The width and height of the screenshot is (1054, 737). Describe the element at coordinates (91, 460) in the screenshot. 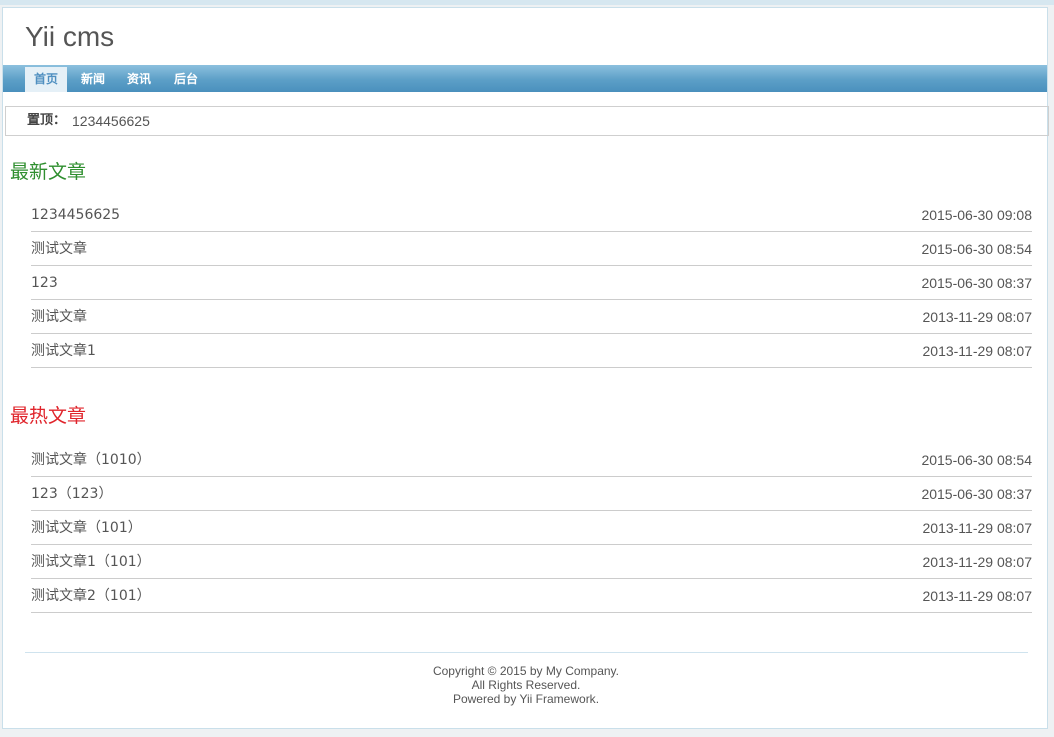

I see `article-link: 测试文章（1010）` at that location.